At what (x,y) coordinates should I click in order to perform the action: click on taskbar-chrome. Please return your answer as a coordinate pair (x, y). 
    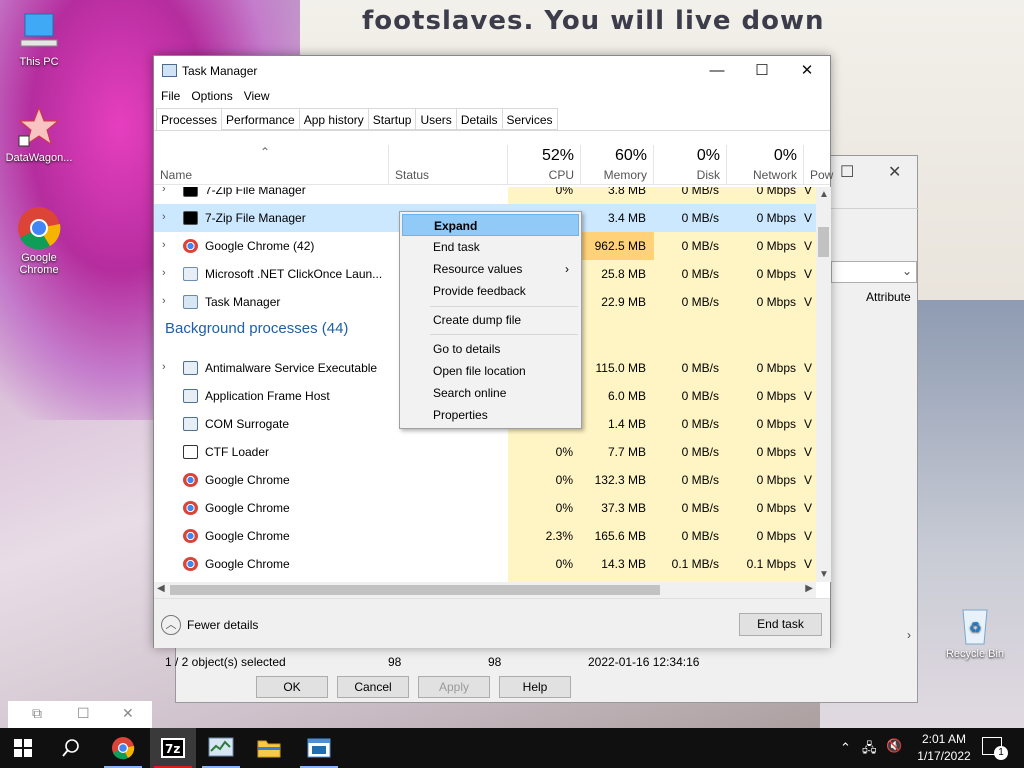
    Looking at the image, I should click on (123, 748).